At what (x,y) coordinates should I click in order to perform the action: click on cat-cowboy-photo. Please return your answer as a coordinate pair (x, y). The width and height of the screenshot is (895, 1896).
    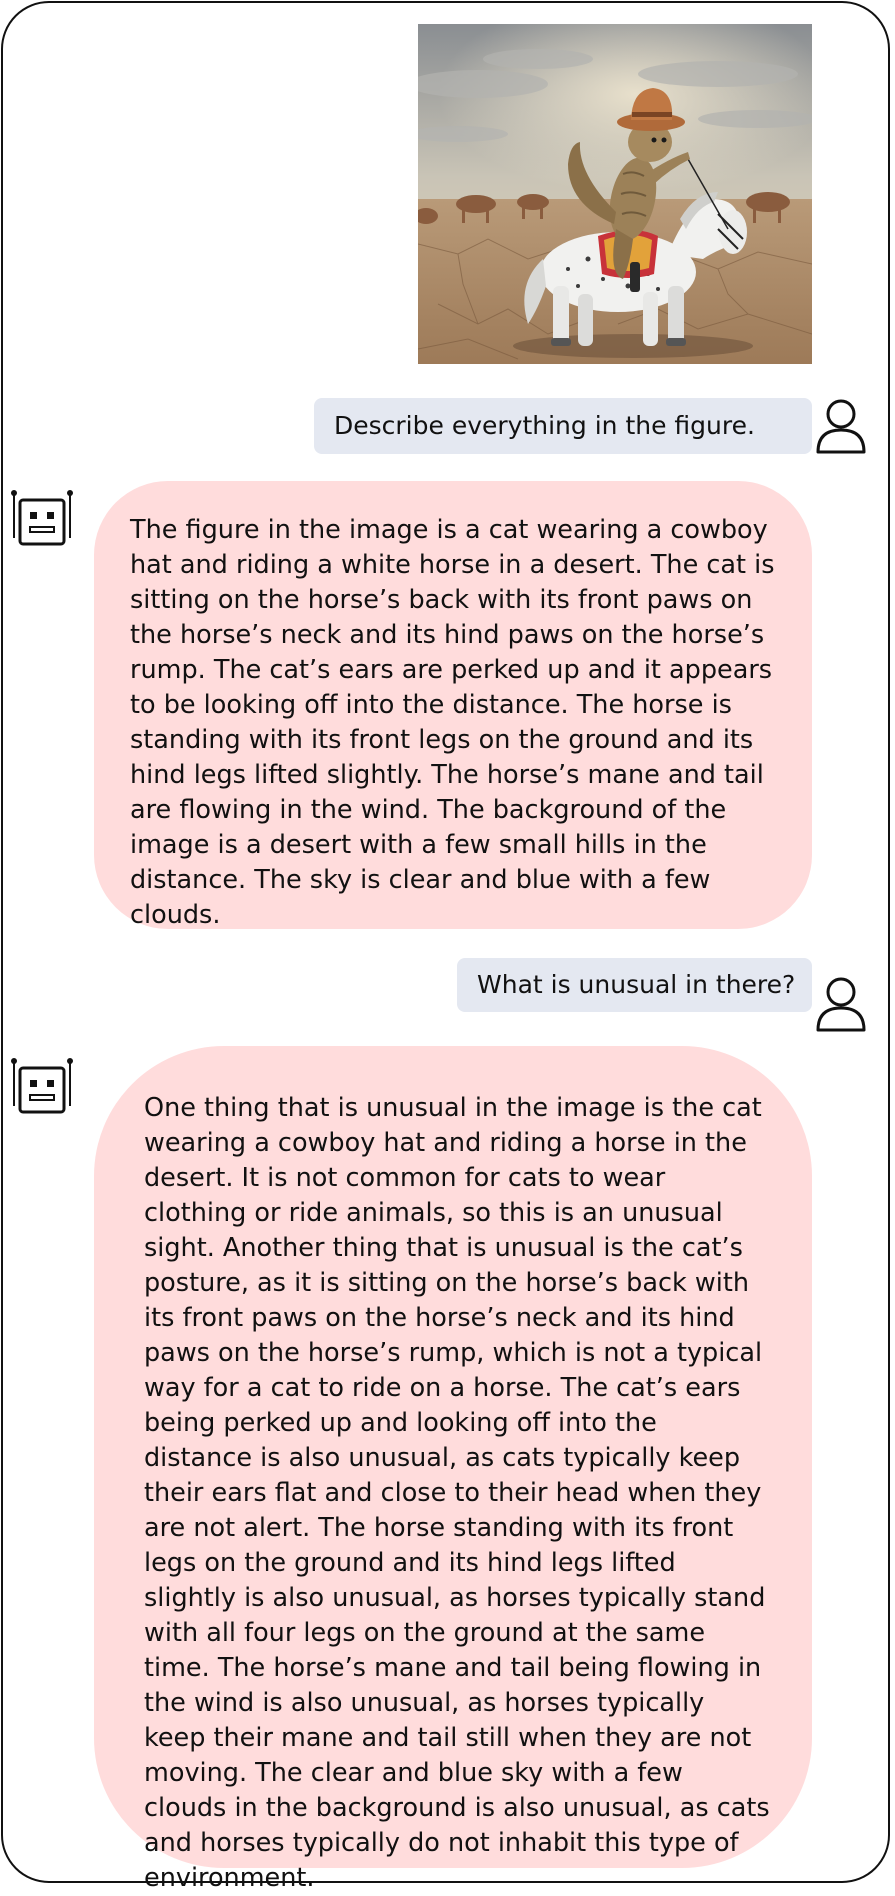
    Looking at the image, I should click on (615, 194).